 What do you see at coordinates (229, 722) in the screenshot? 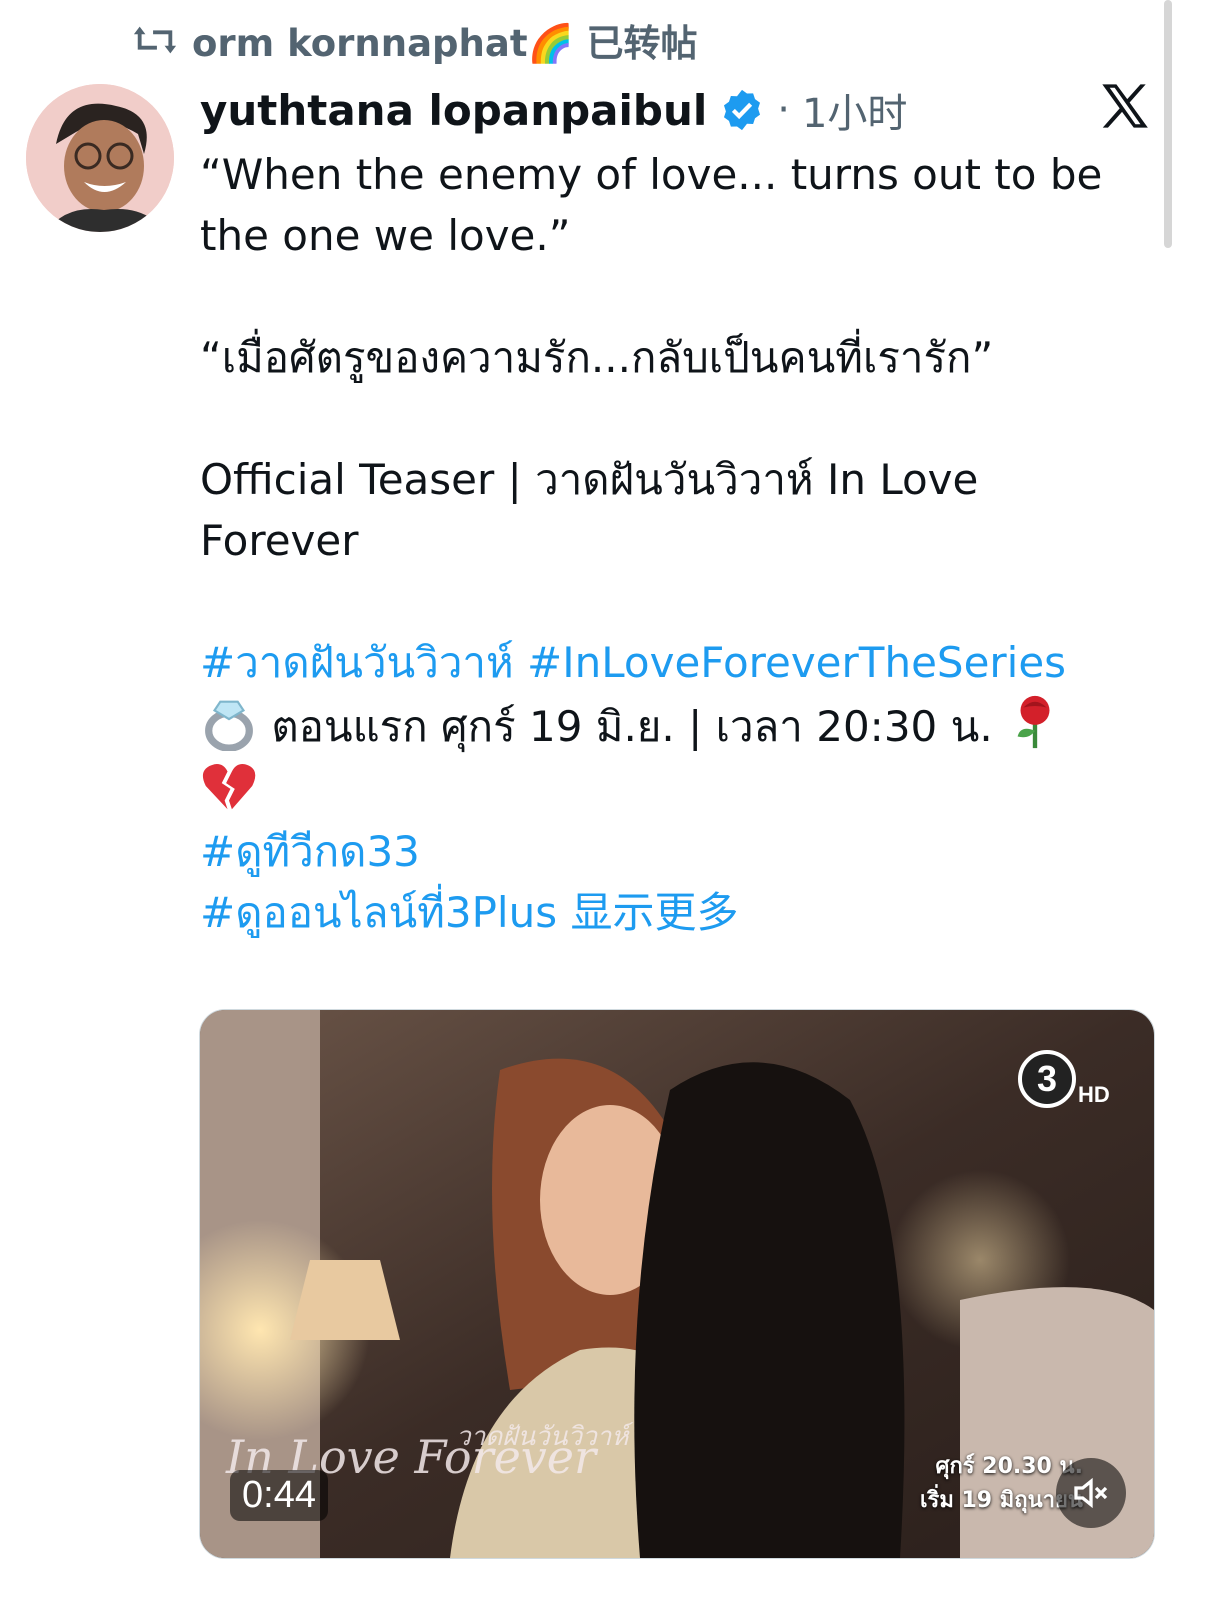
I see `ring-icon` at bounding box center [229, 722].